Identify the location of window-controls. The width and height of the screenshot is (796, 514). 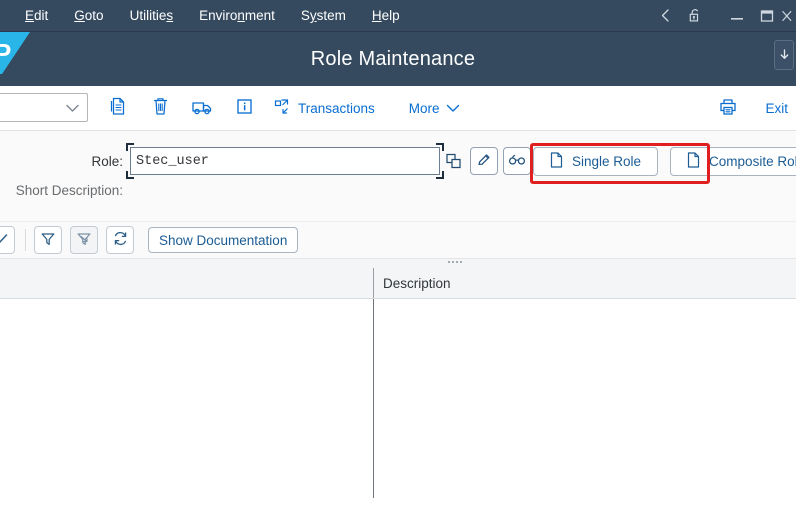
(723, 15).